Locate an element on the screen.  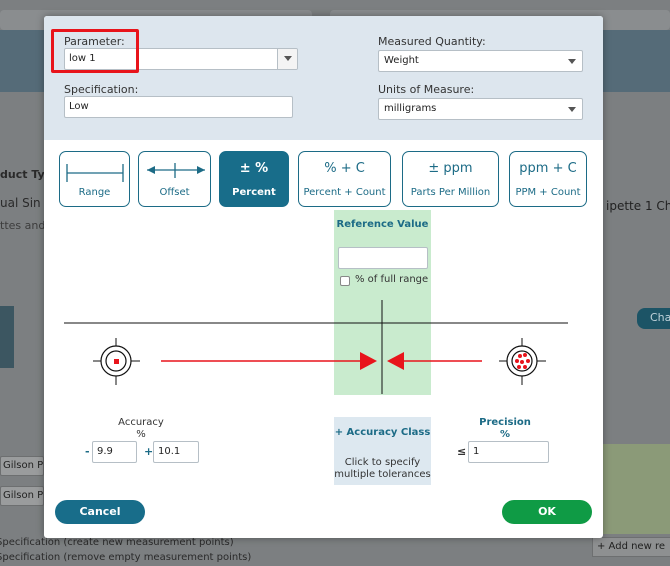
precision-title: Precision is located at coordinates (505, 422).